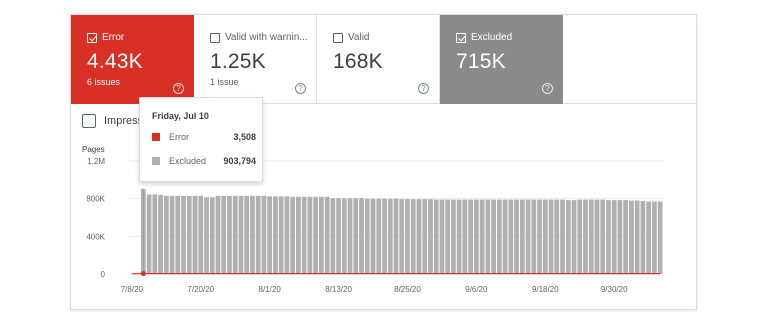  Describe the element at coordinates (179, 137) in the screenshot. I see `tooltip-series-name: Error` at that location.